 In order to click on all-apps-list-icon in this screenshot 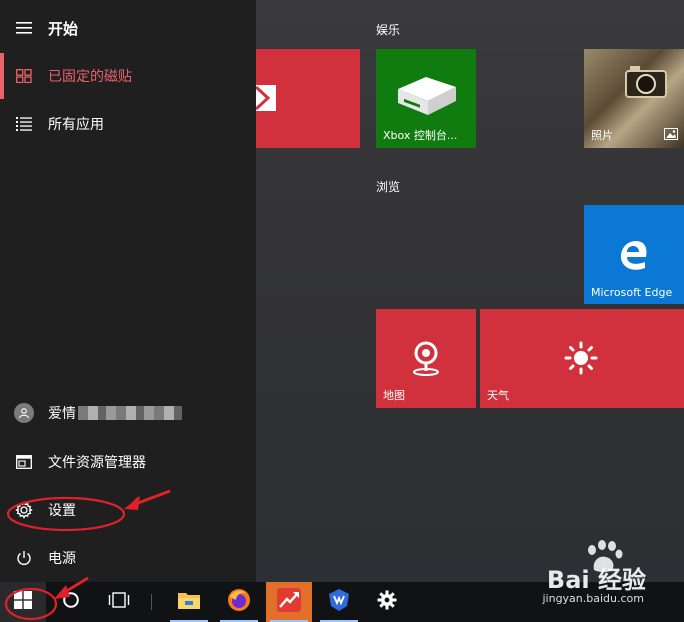, I will do `click(24, 124)`.